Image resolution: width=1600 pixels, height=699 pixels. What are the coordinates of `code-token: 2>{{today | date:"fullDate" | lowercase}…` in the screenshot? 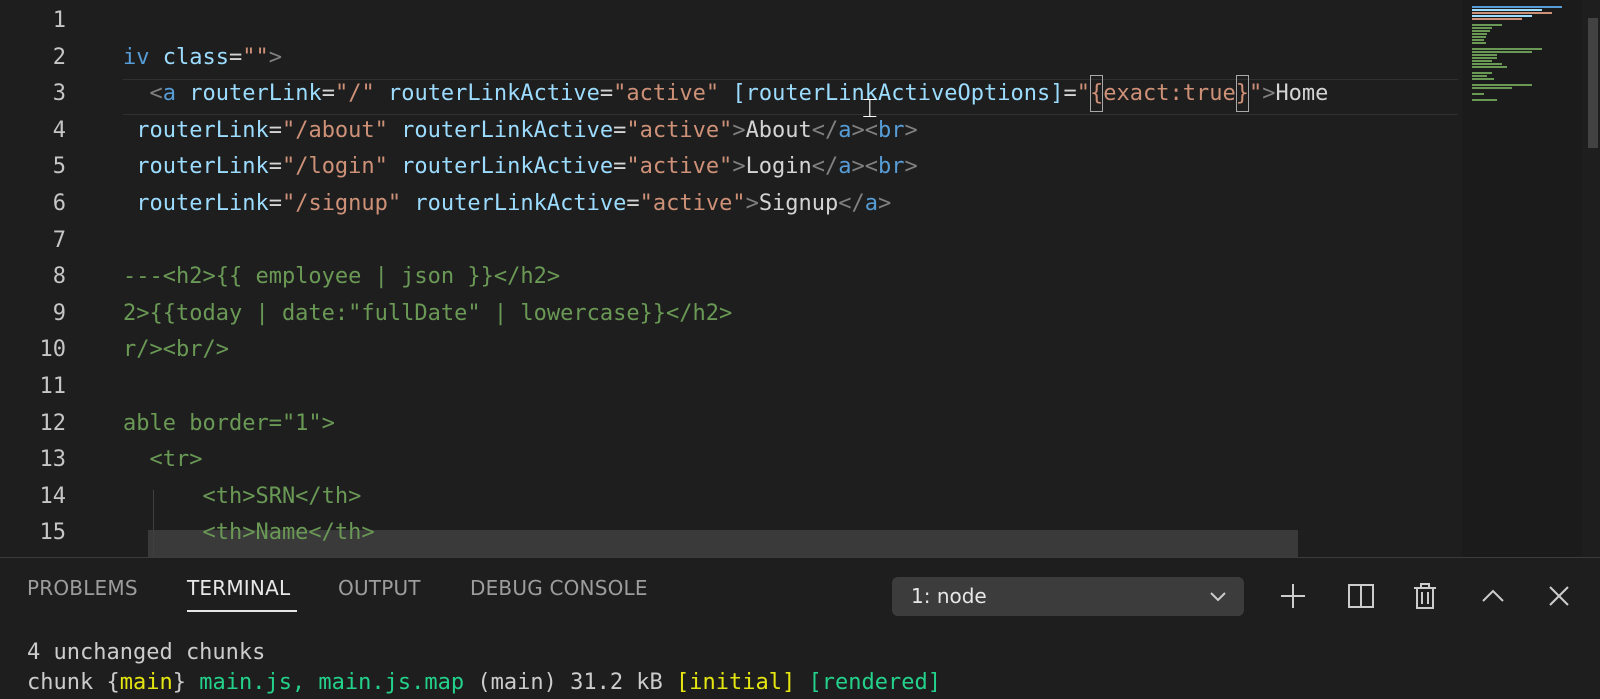 It's located at (428, 313).